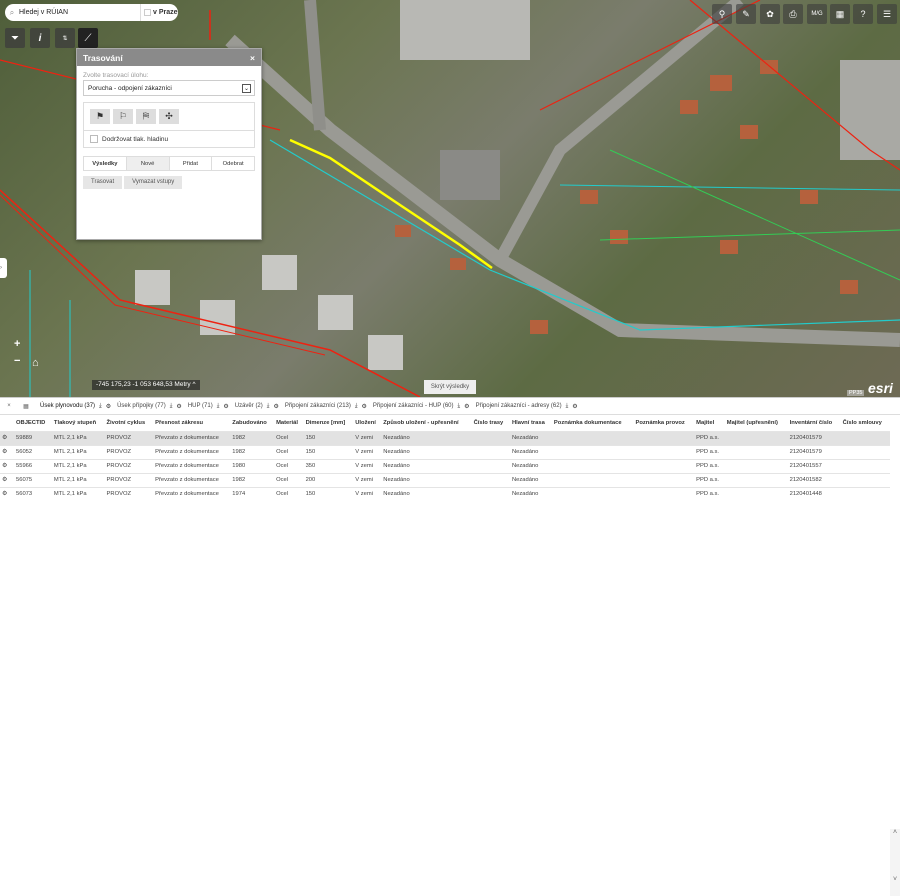 Image resolution: width=900 pixels, height=896 pixels. I want to click on column-header: Dimenze [mm], so click(329, 423).